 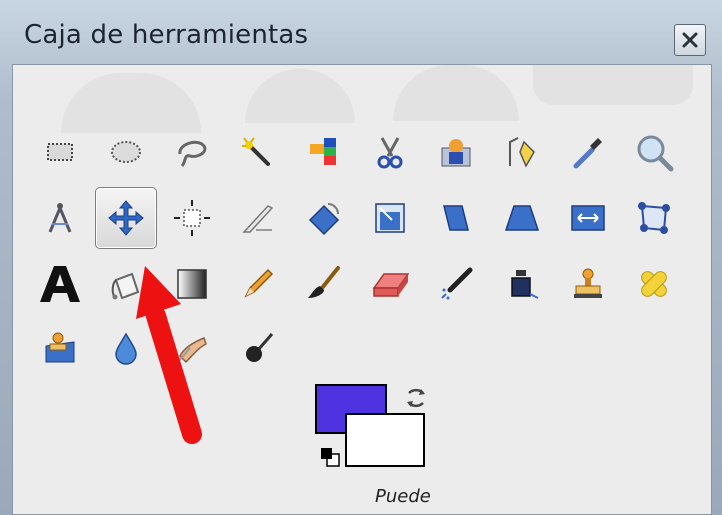 What do you see at coordinates (169, 355) in the screenshot?
I see `red-arrow-annotation` at bounding box center [169, 355].